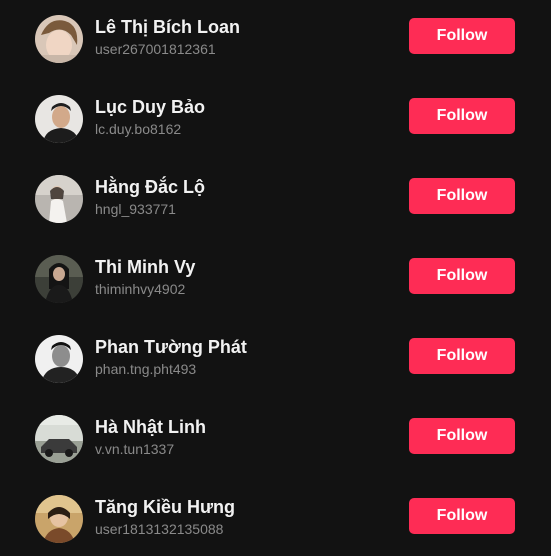  I want to click on user-handle: user1813132135088, so click(159, 529).